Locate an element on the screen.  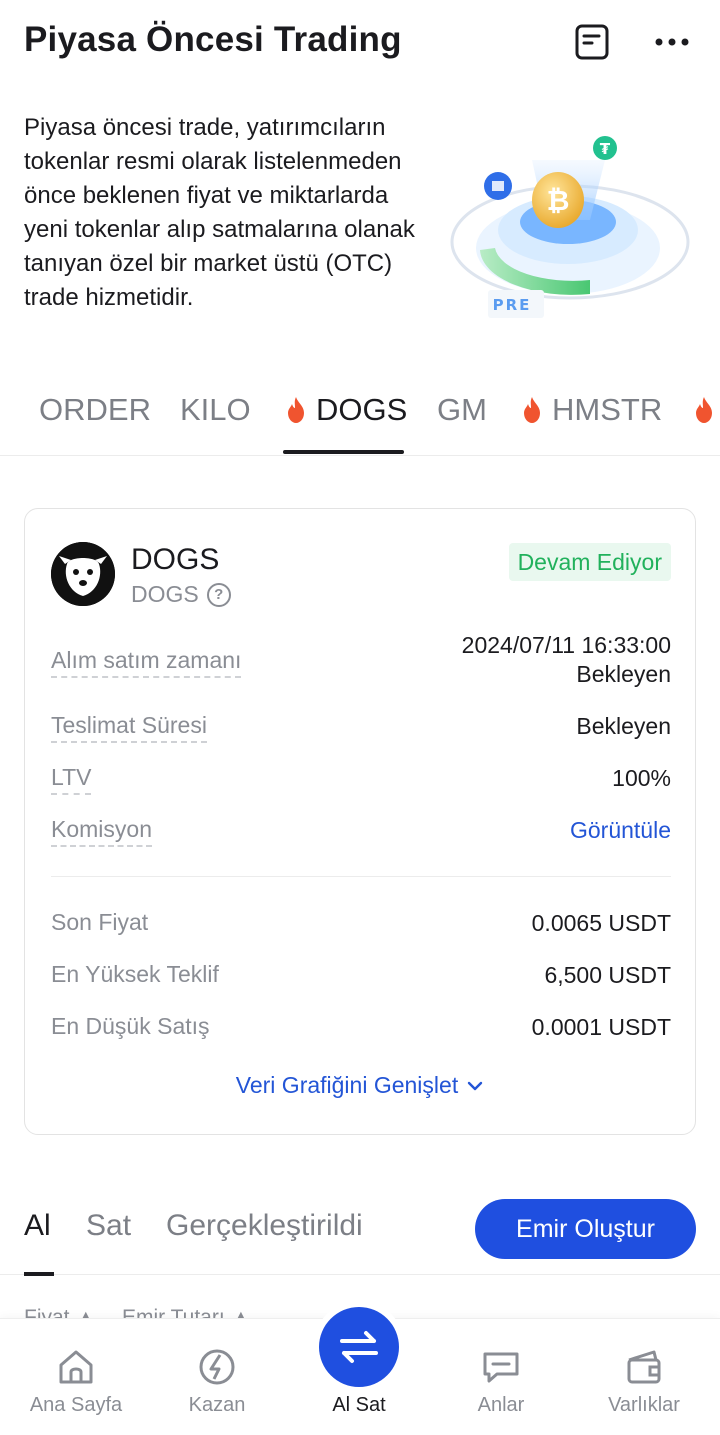
create-order-button: Emir Oluştur is located at coordinates (585, 1229).